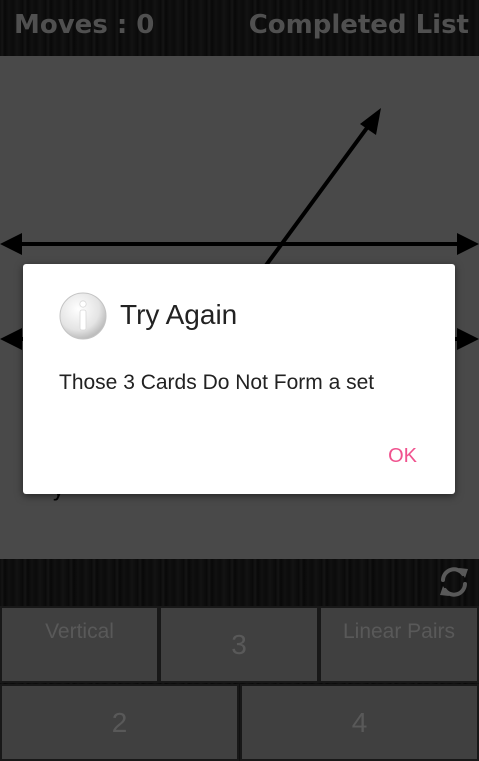 The image size is (479, 761). Describe the element at coordinates (83, 316) in the screenshot. I see `info-icon` at that location.